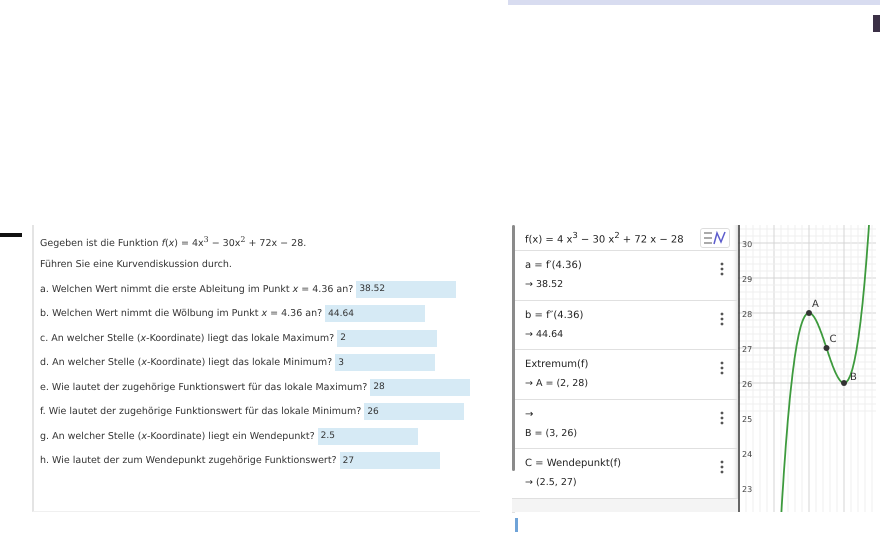  What do you see at coordinates (815, 304) in the screenshot?
I see `point-label: A` at bounding box center [815, 304].